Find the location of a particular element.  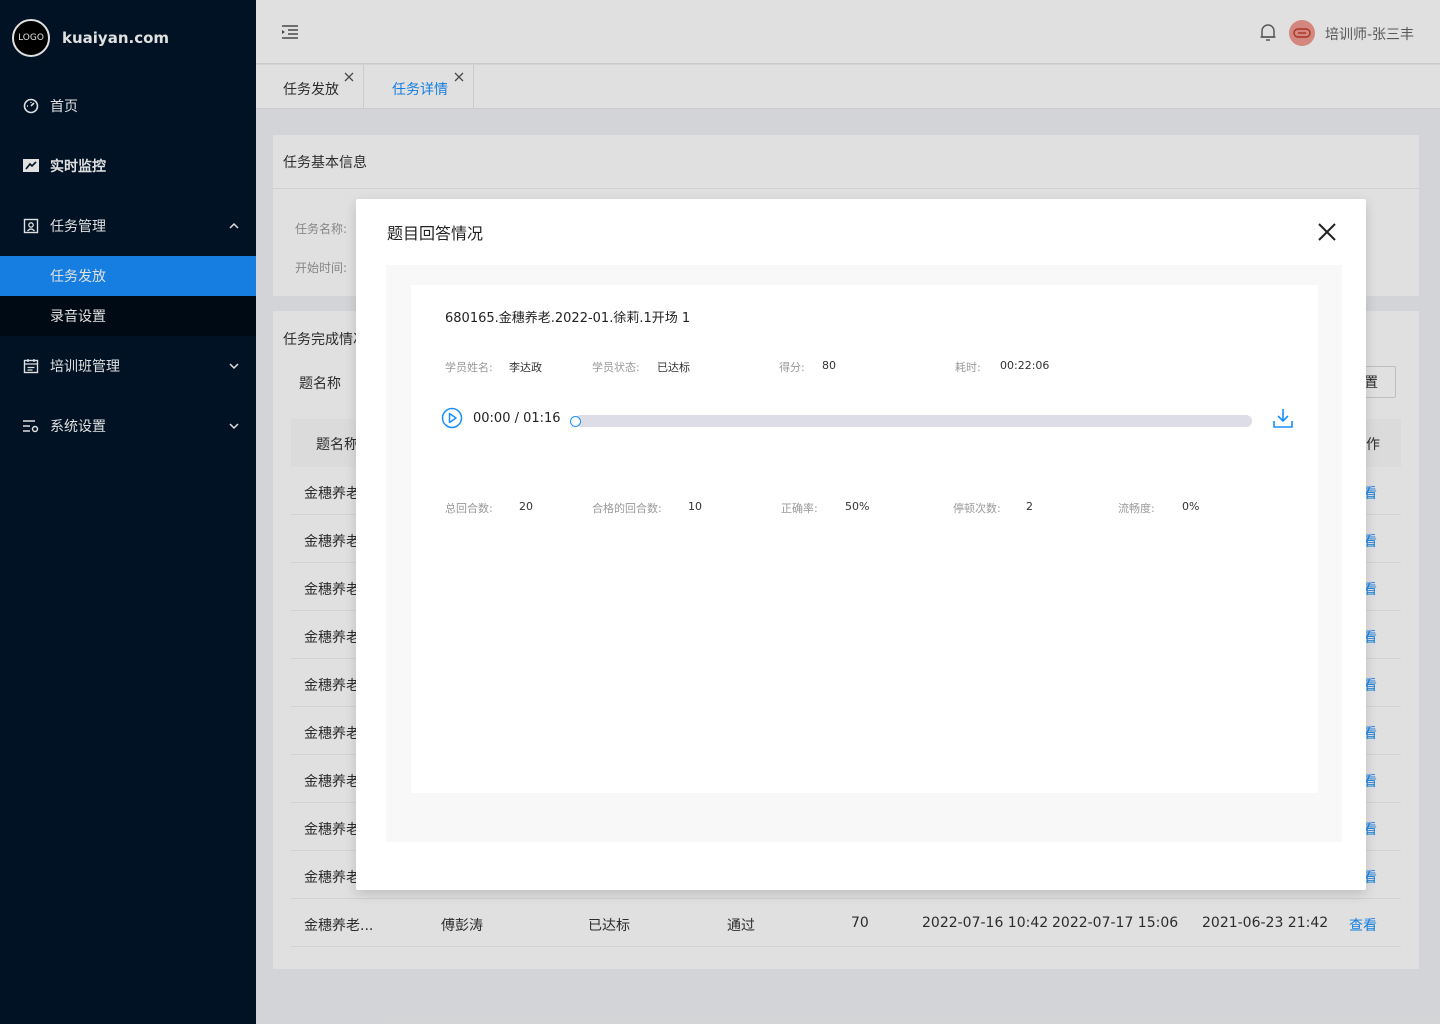

student-name-label: 学员姓名: is located at coordinates (469, 367).